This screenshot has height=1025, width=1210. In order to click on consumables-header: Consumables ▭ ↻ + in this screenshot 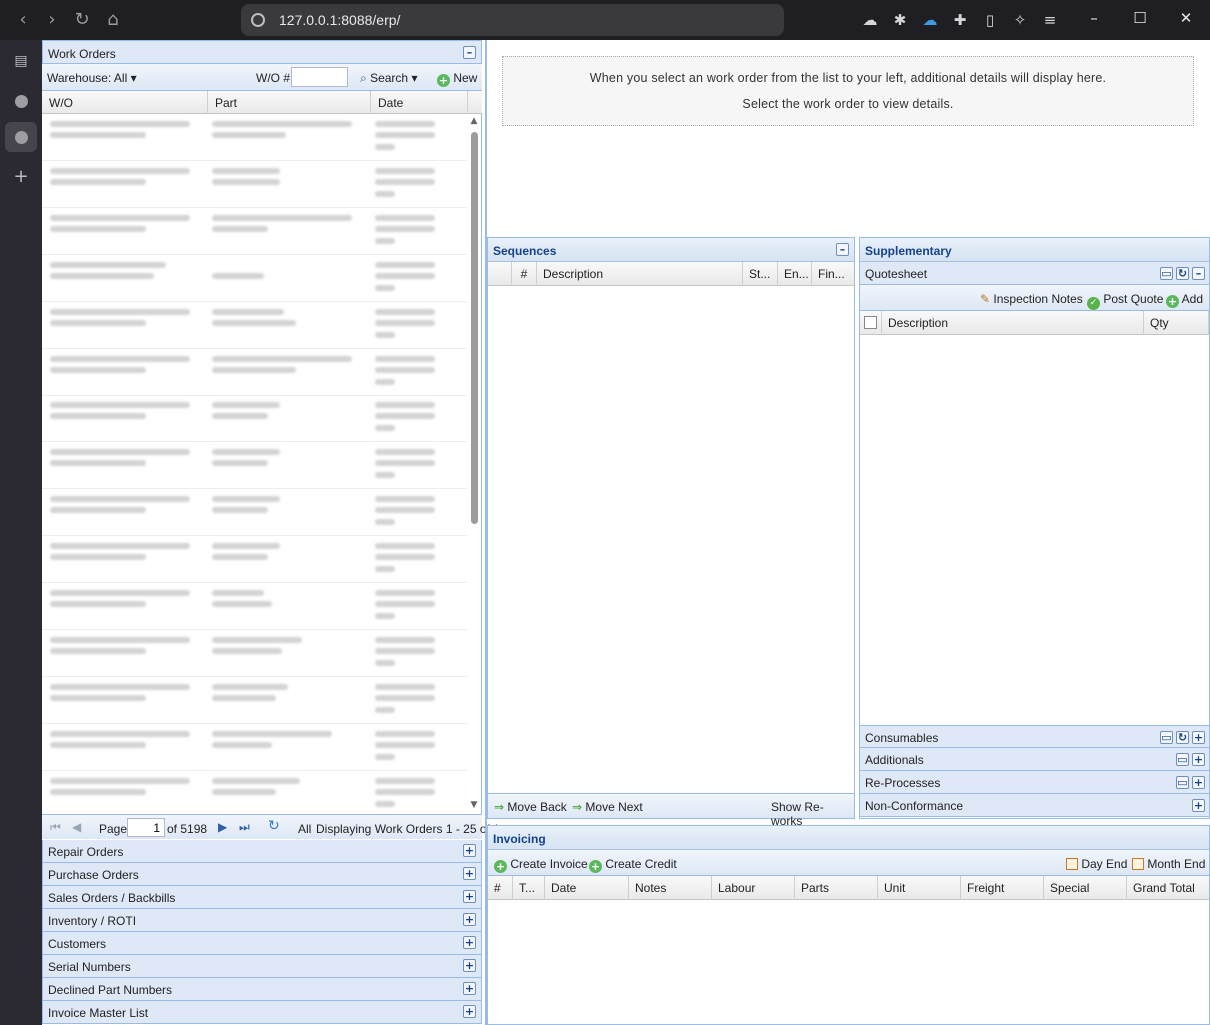, I will do `click(1034, 736)`.